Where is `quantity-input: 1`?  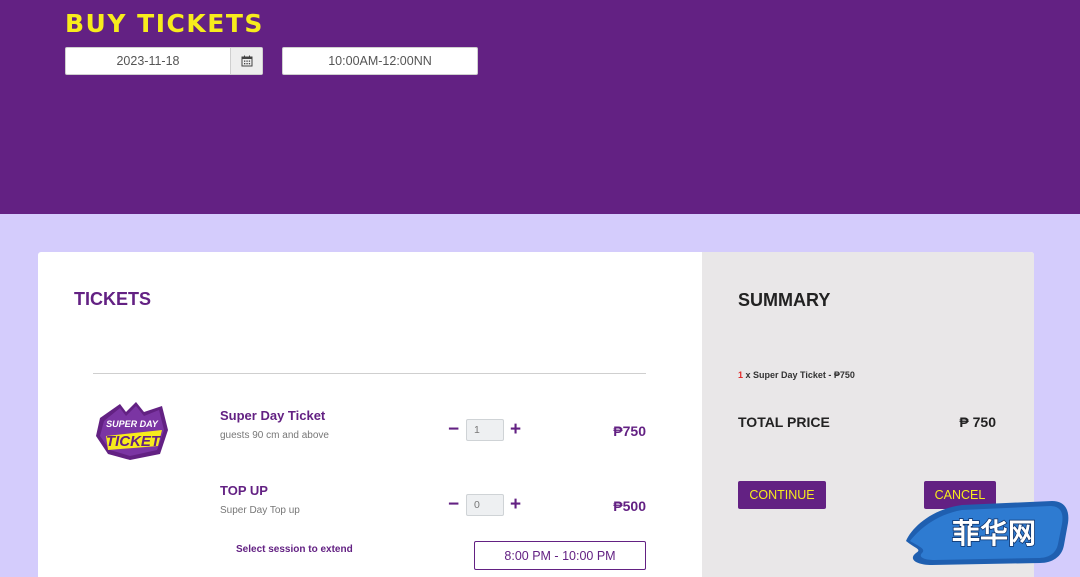
quantity-input: 1 is located at coordinates (485, 430).